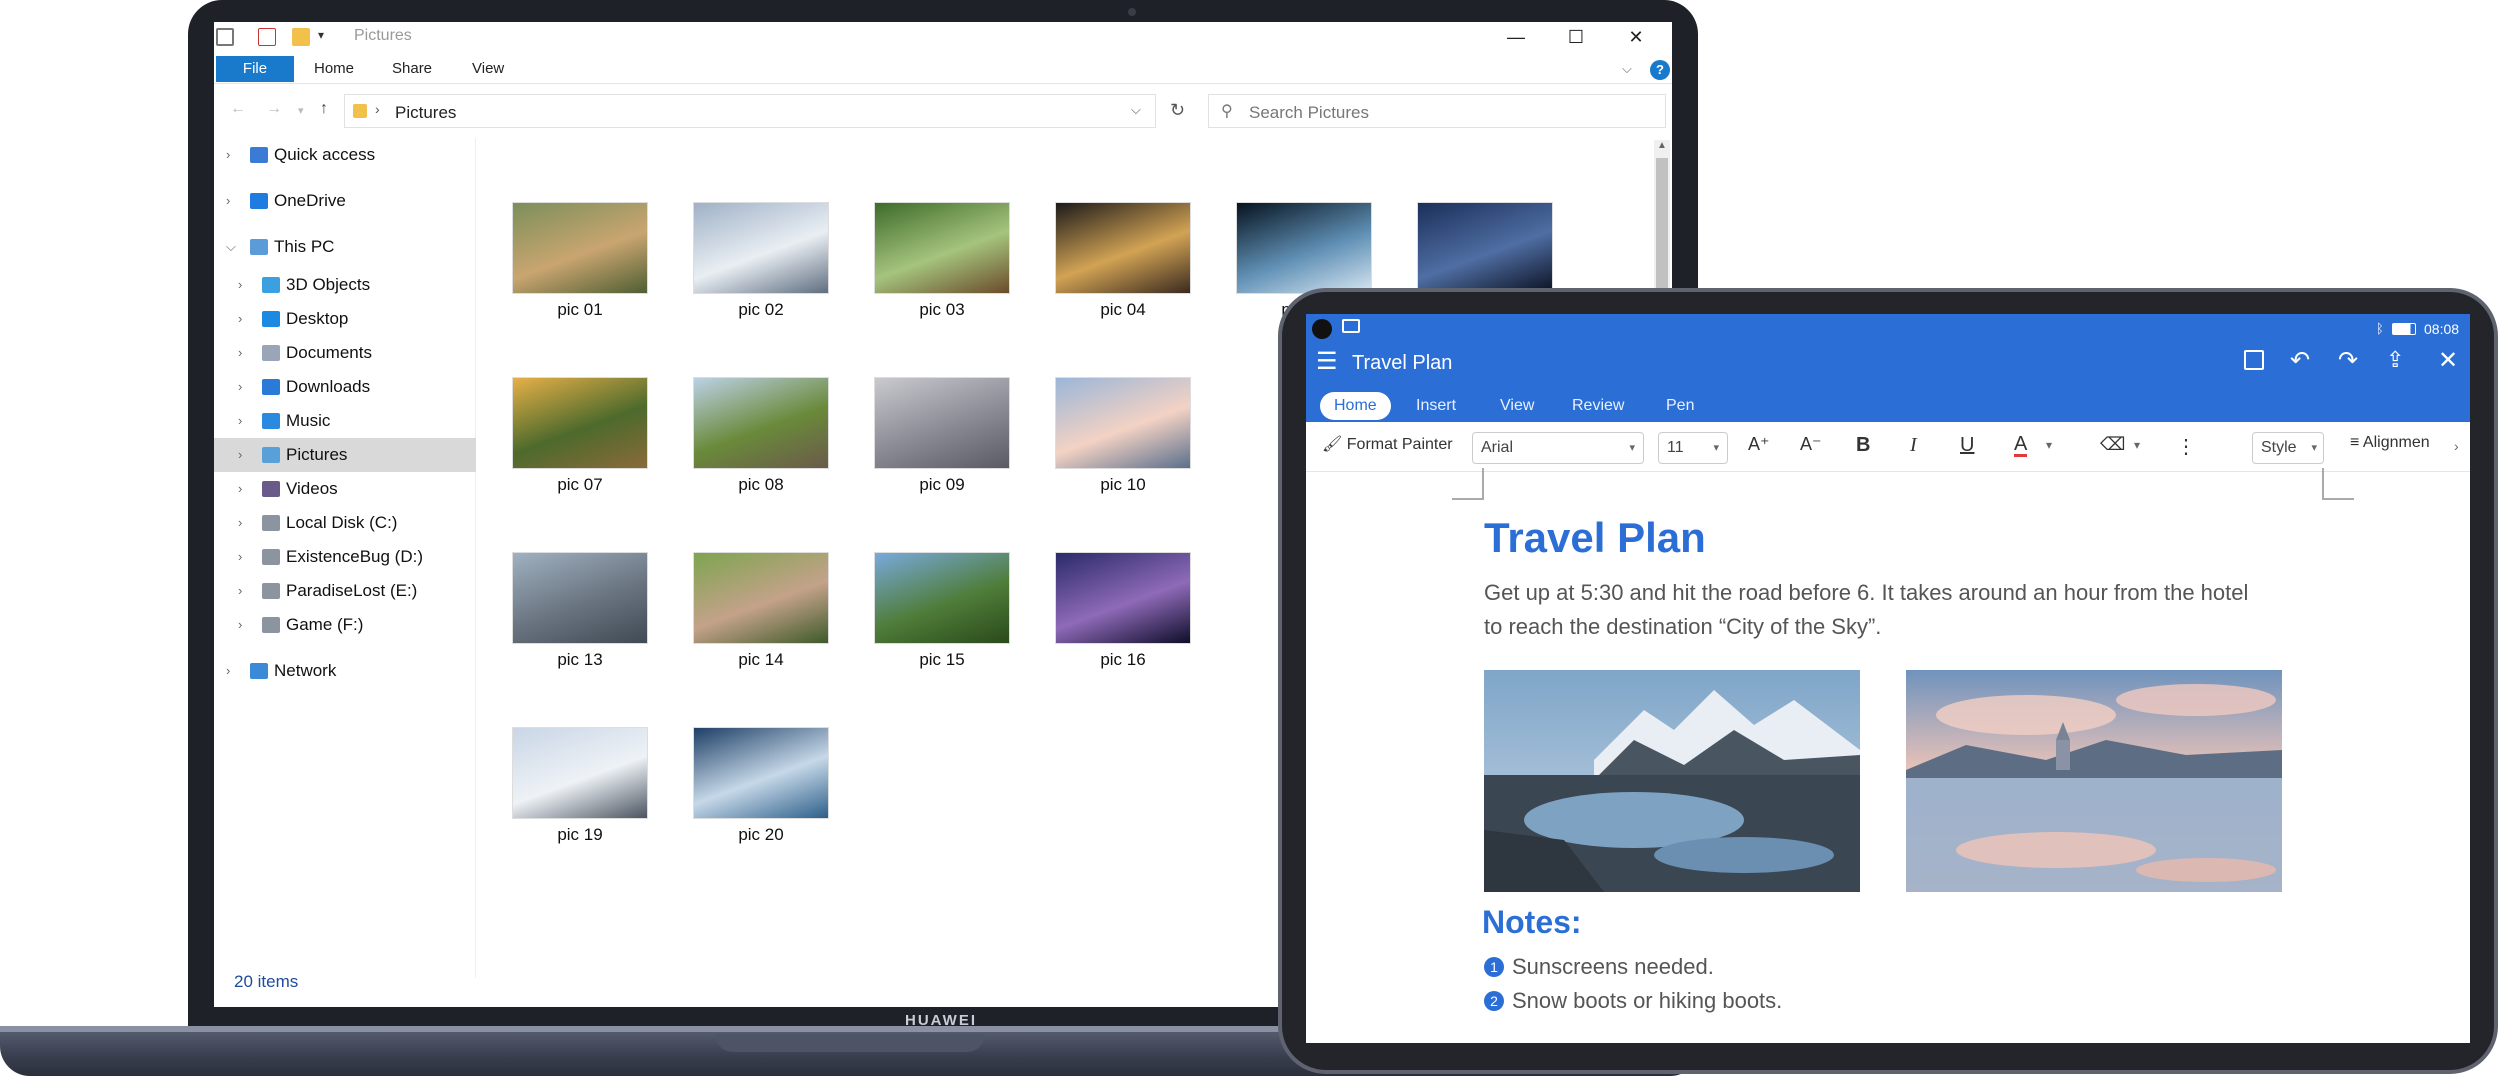 The height and width of the screenshot is (1076, 2498). Describe the element at coordinates (345, 489) in the screenshot. I see `nav-item: › Videos` at that location.